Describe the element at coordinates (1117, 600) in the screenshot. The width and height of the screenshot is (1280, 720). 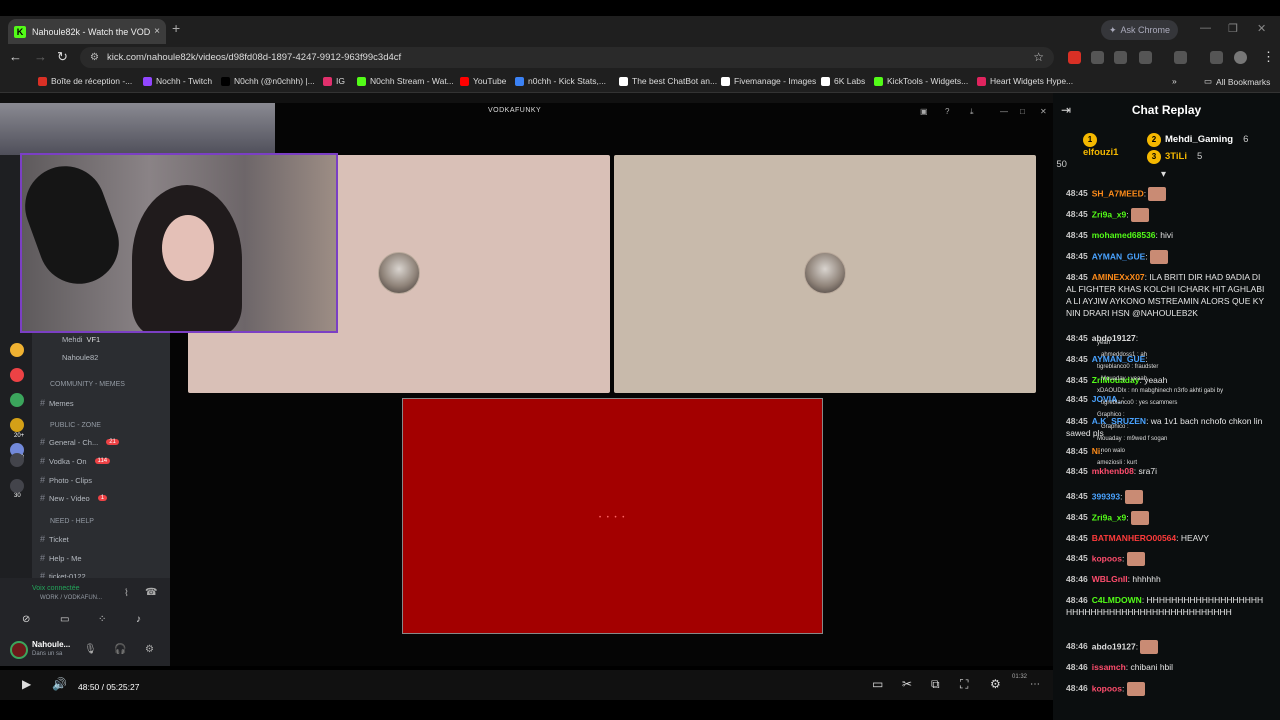
I see `message-username: C4LMDOWN` at that location.